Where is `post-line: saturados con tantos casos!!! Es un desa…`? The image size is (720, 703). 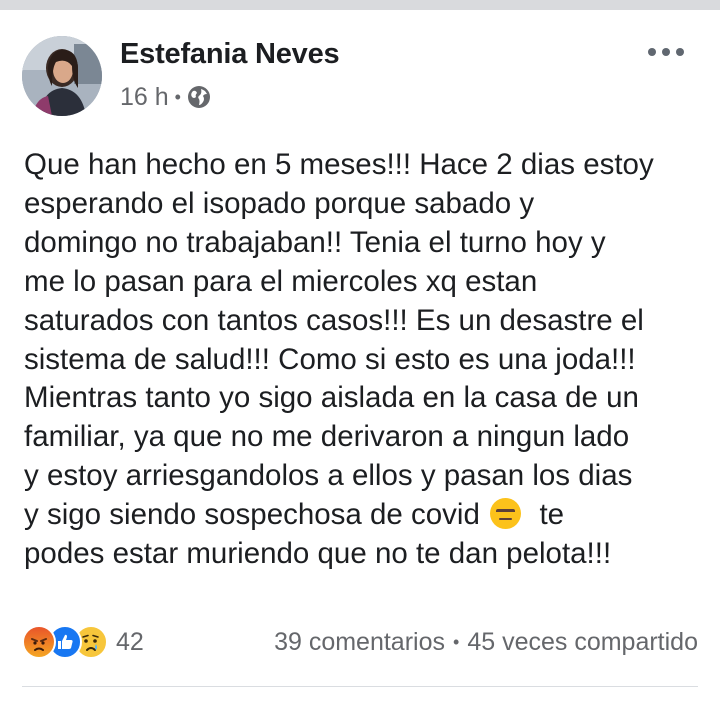
post-line: saturados con tantos casos!!! Es un desa… is located at coordinates (334, 320).